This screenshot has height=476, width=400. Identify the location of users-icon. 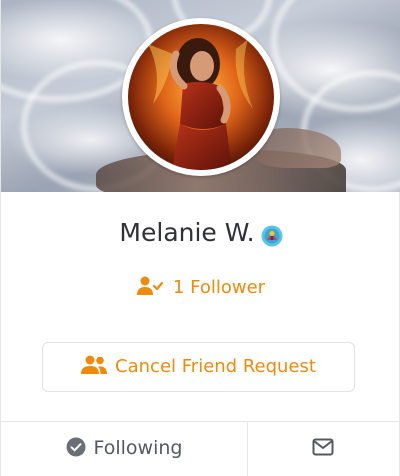
(94, 364).